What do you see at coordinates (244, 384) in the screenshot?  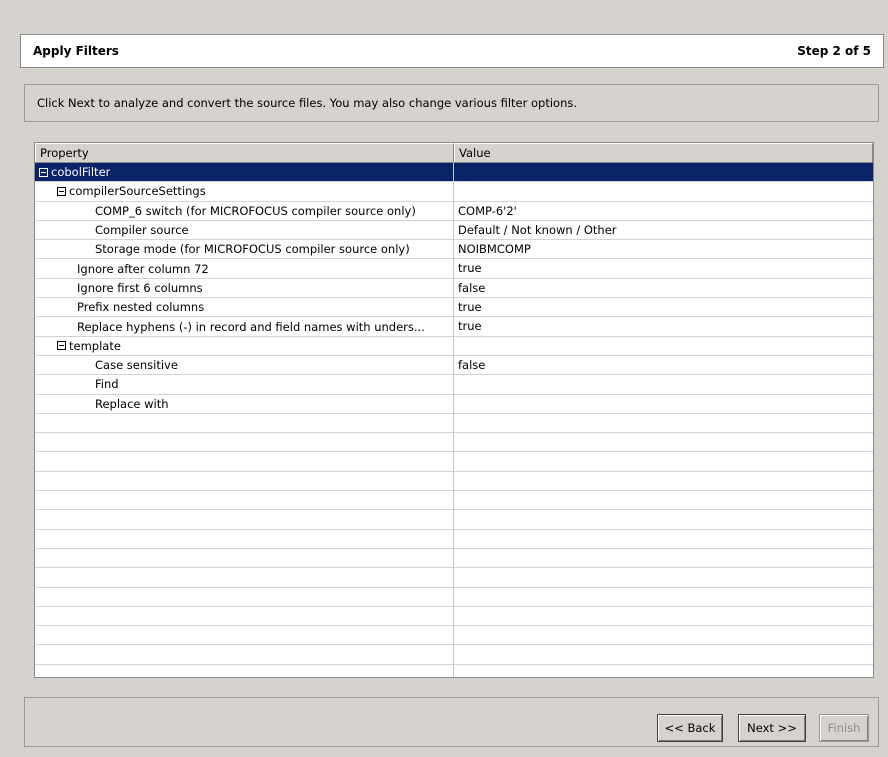 I see `property-cell: Find` at bounding box center [244, 384].